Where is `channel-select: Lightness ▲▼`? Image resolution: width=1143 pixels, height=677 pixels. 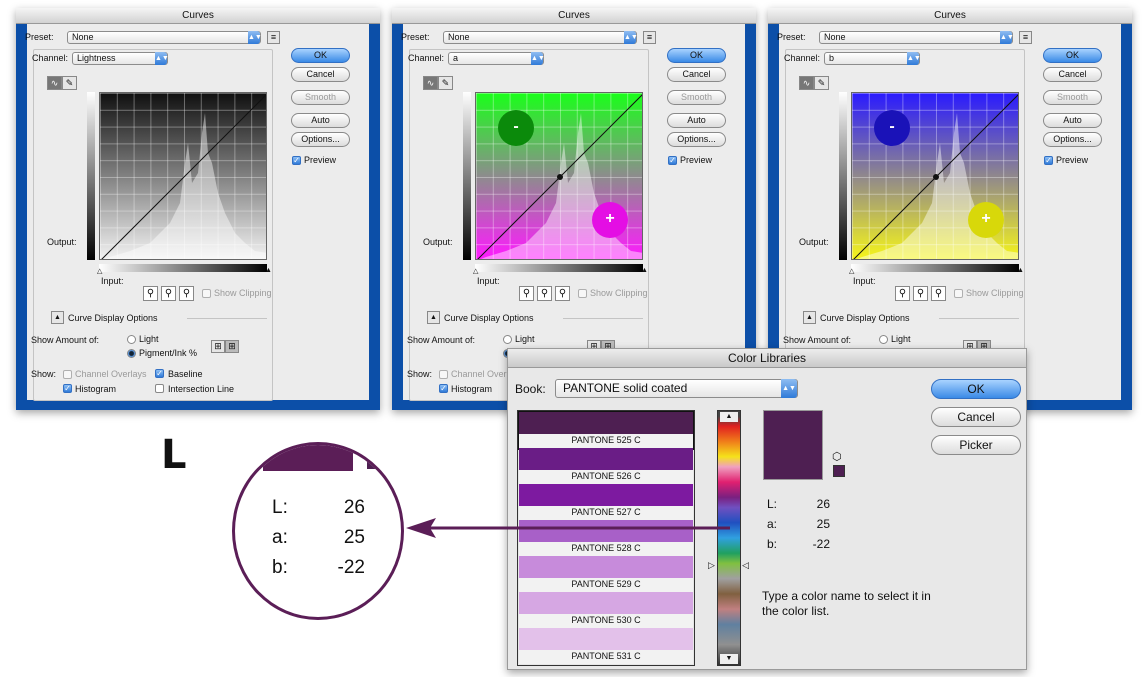
channel-select: Lightness ▲▼ is located at coordinates (120, 58).